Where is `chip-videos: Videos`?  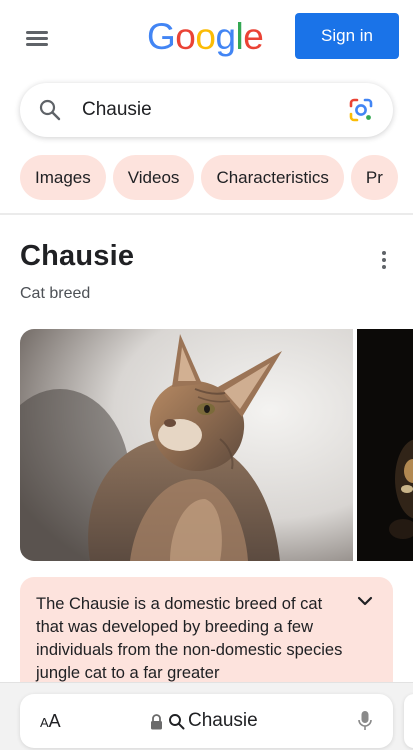
chip-videos: Videos is located at coordinates (153, 177).